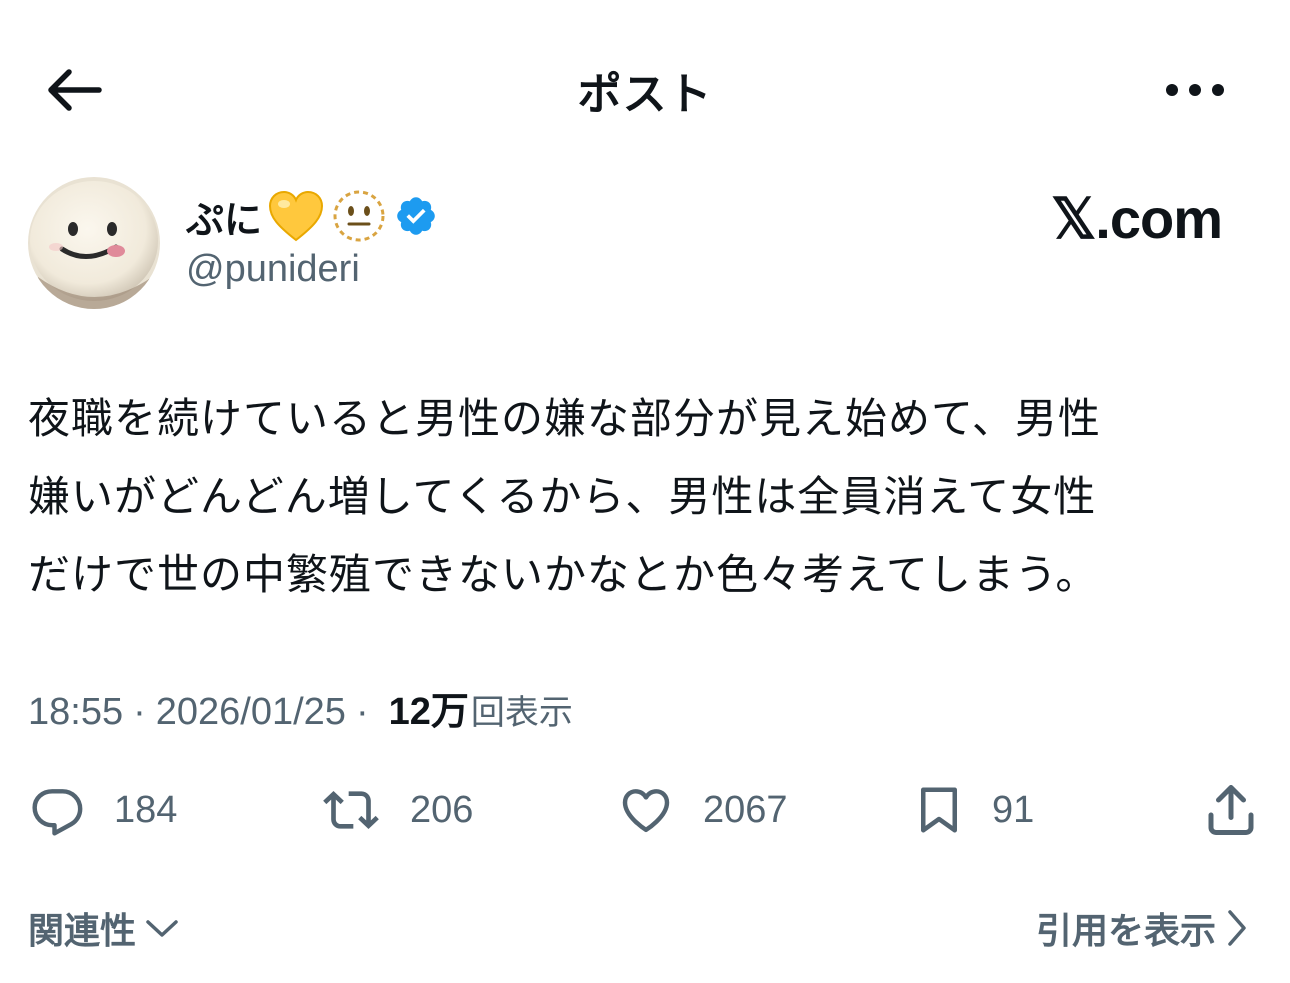 This screenshot has width=1290, height=983. What do you see at coordinates (1013, 809) in the screenshot?
I see `bookmark-count: 91` at bounding box center [1013, 809].